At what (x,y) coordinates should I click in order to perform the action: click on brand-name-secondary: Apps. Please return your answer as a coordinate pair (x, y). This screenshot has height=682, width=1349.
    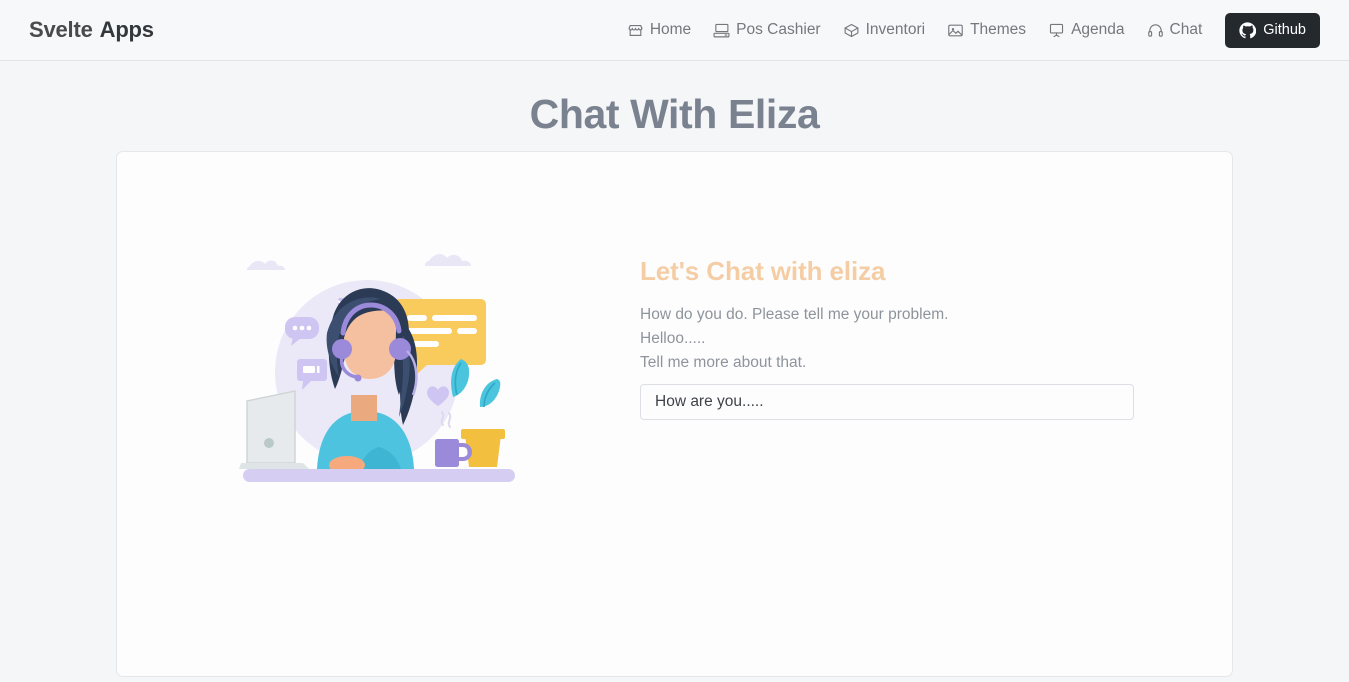
    Looking at the image, I should click on (126, 29).